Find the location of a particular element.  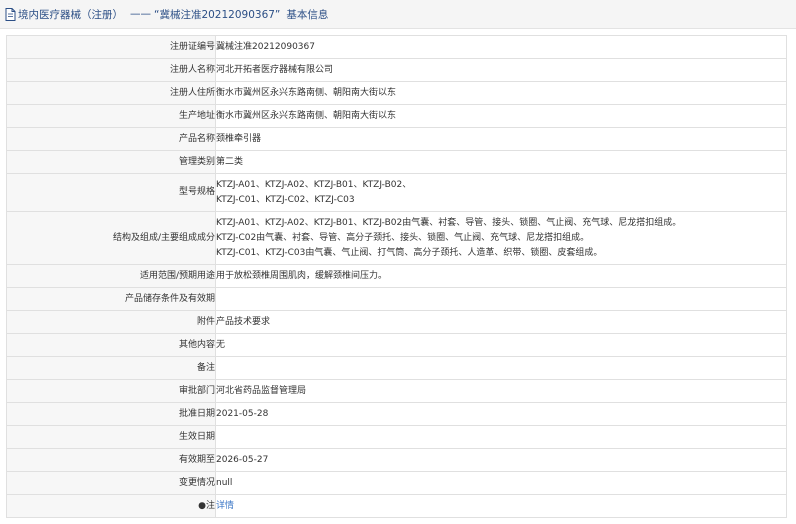

model-spec-line-1: KTZJ-A01、KTZJ-A02、KTZJ-B01、KTZJ-B02、 is located at coordinates (314, 184).